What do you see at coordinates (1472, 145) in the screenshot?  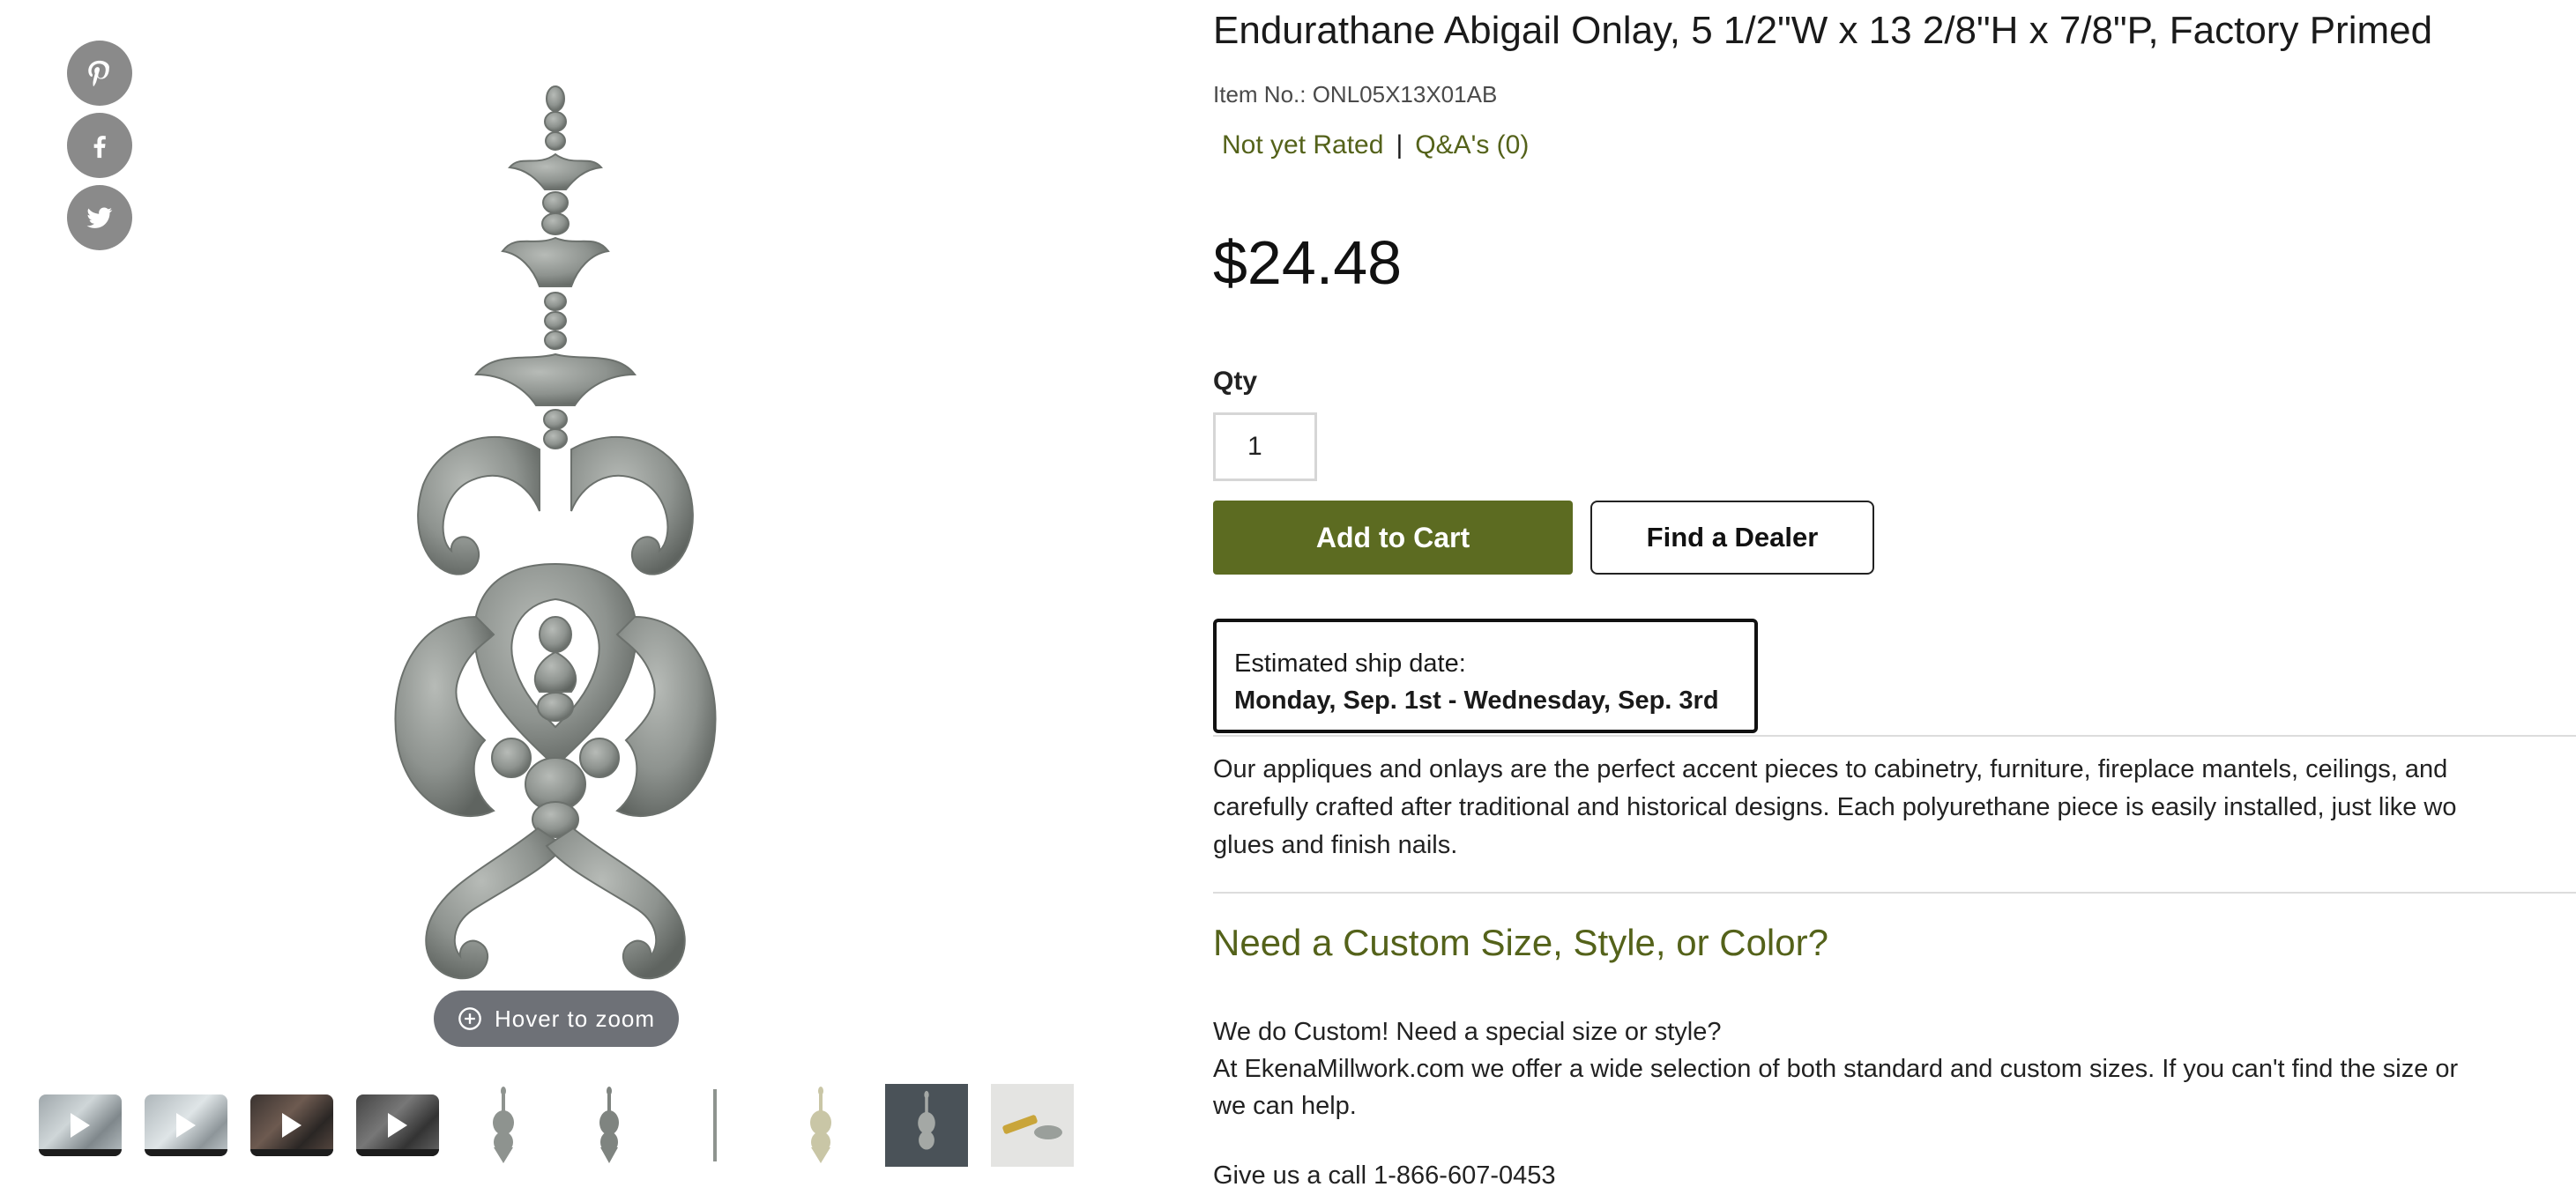 I see `qa-link: Q&A's (0)` at bounding box center [1472, 145].